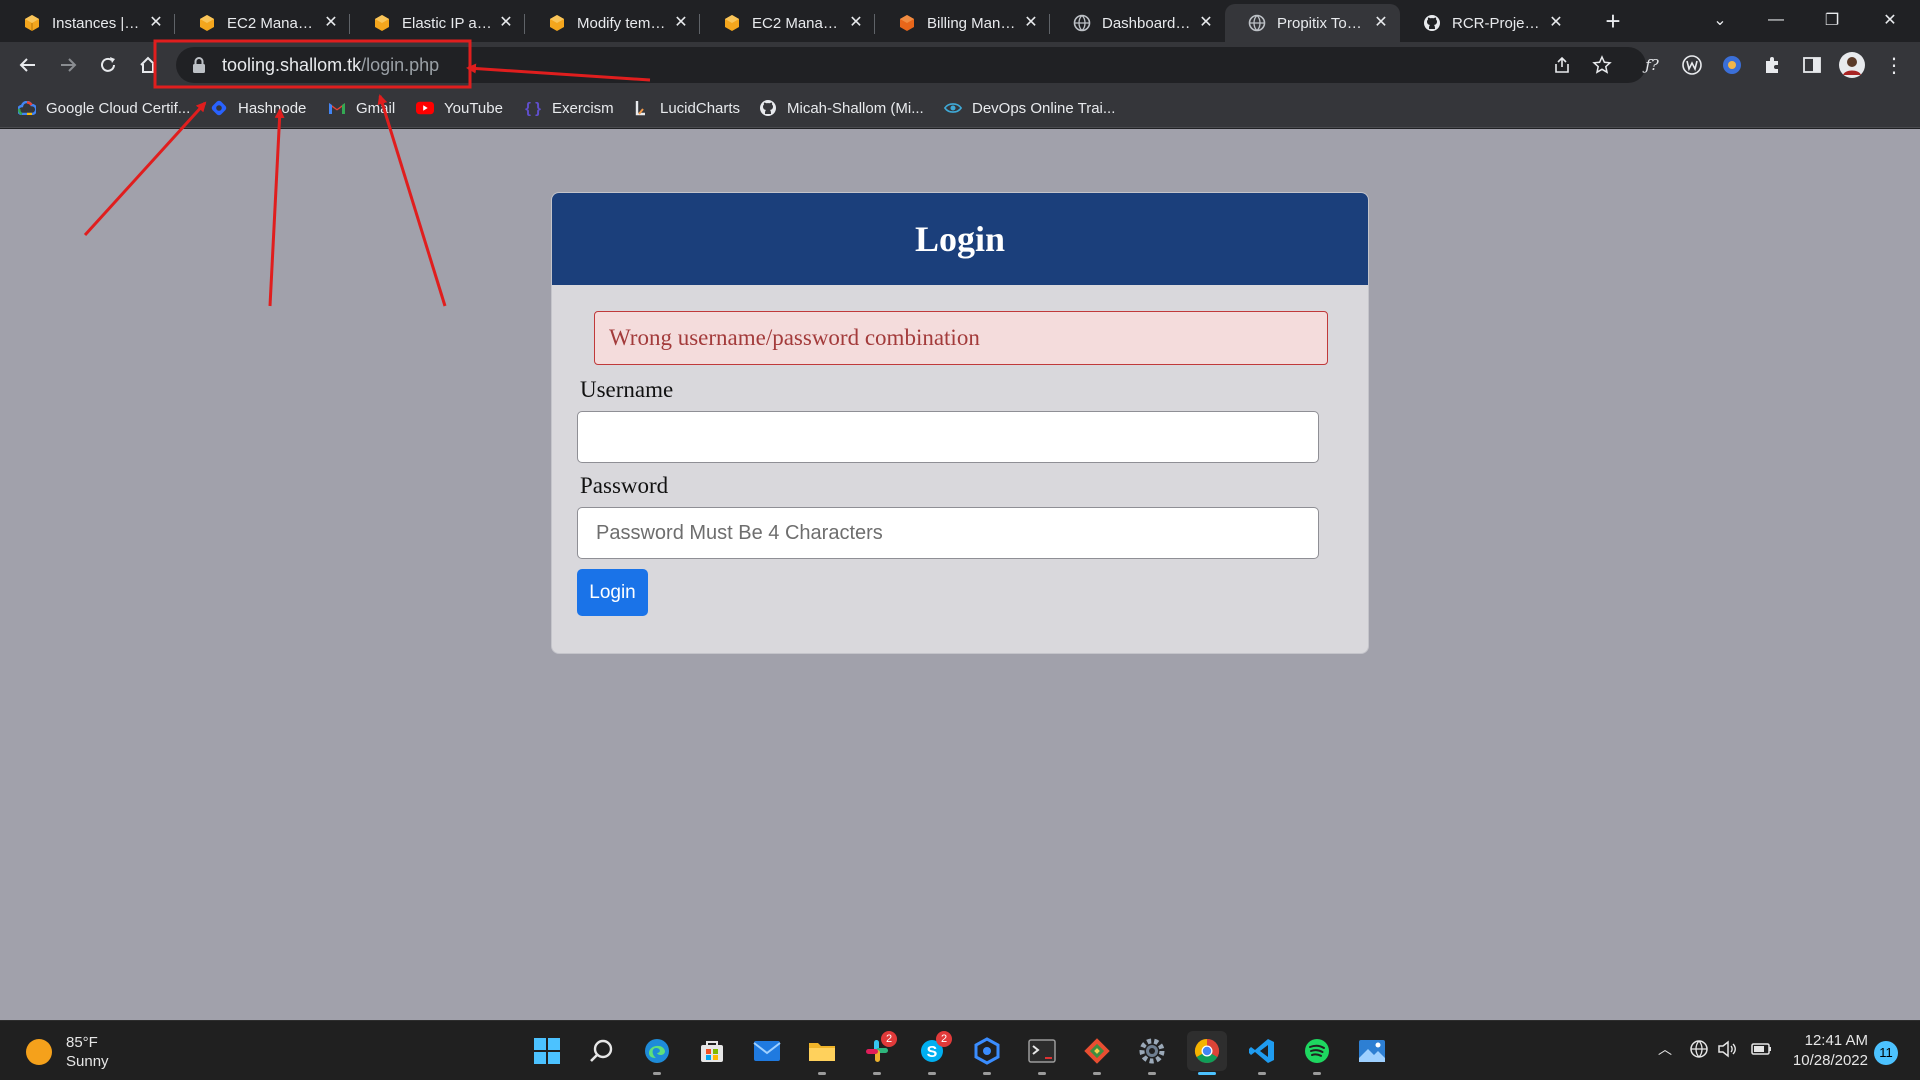  Describe the element at coordinates (272, 108) in the screenshot. I see `bookmark-label: Hashnode` at that location.